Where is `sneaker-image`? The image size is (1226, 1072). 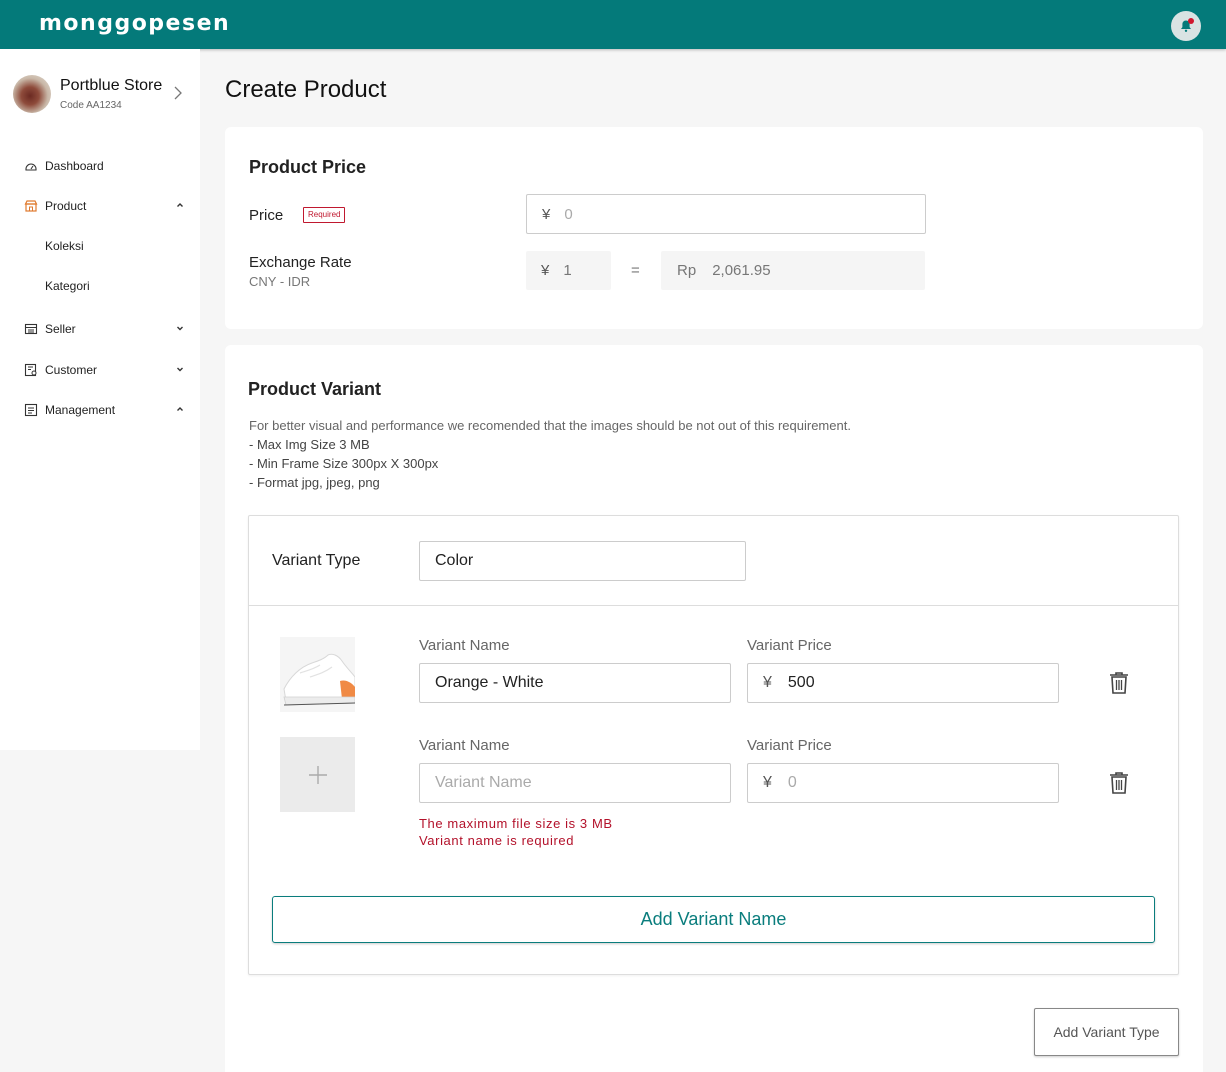 sneaker-image is located at coordinates (317, 674).